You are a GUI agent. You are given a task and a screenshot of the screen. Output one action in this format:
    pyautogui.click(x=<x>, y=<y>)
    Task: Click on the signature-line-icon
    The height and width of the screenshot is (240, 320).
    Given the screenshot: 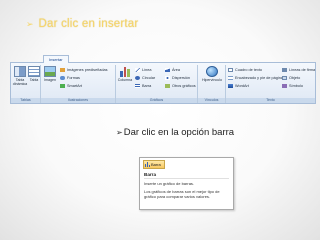 What is the action you would take?
    pyautogui.click(x=284, y=70)
    